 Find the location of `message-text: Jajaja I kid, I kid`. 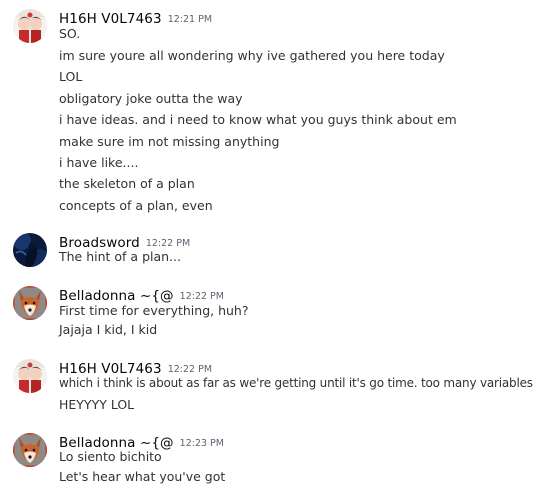

message-text: Jajaja I kid, I kid is located at coordinates (108, 329).